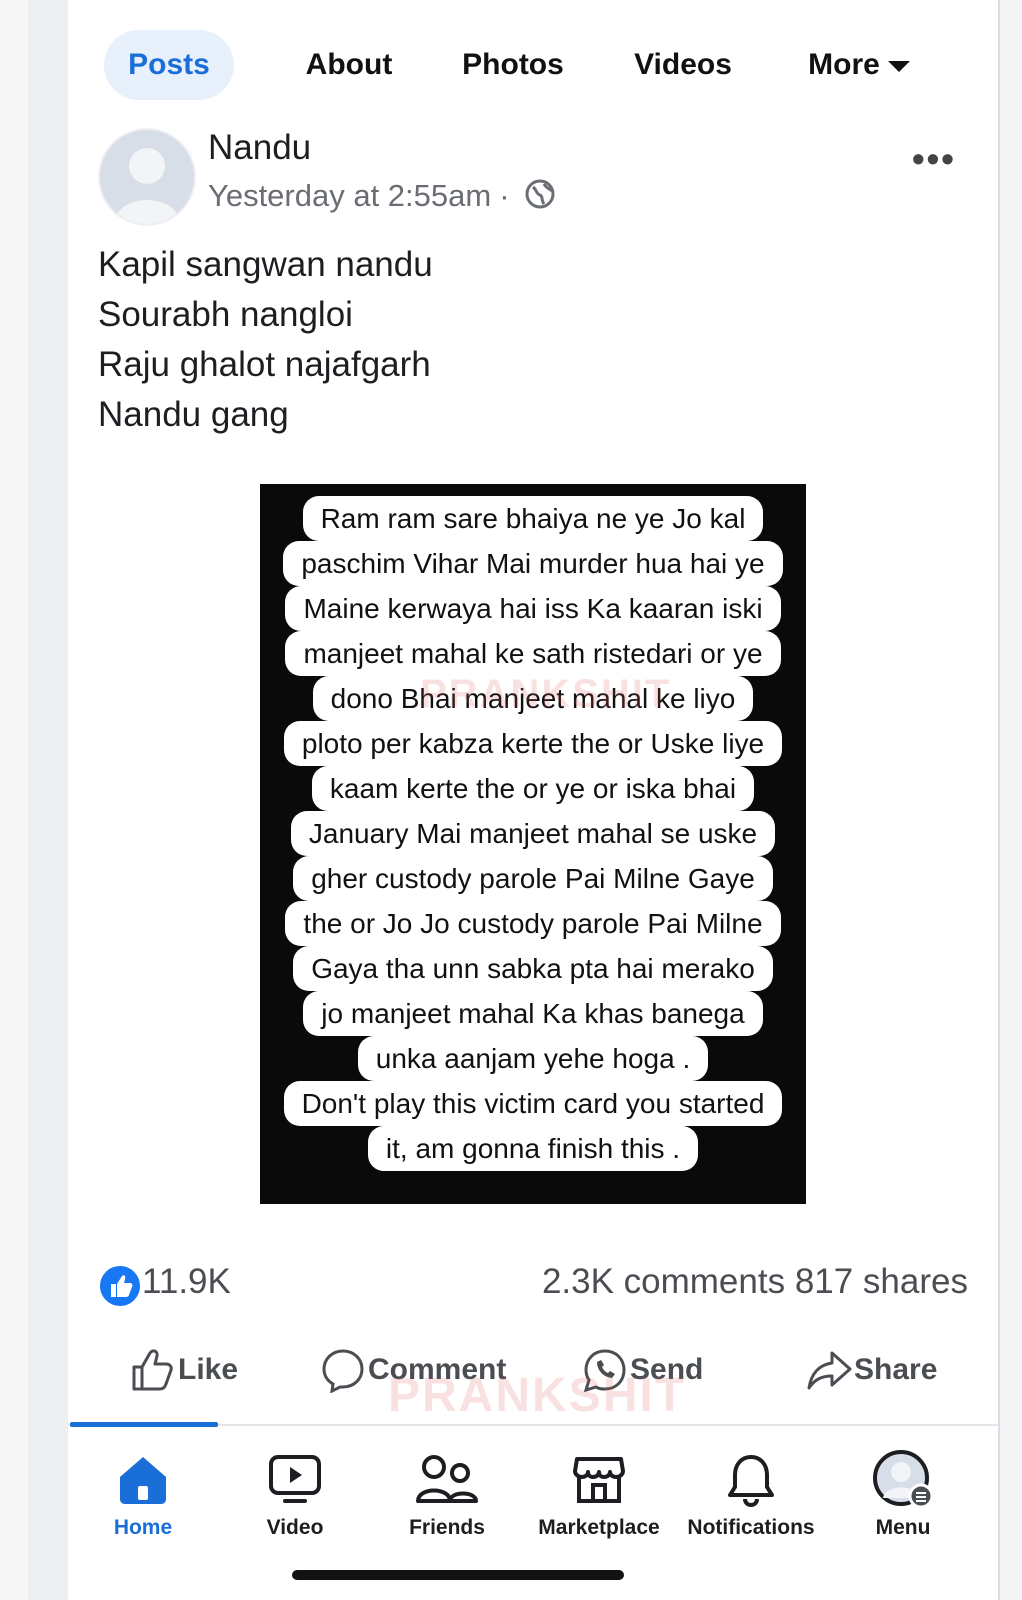  What do you see at coordinates (349, 195) in the screenshot?
I see `post-time: Yesterday at 2:55am` at bounding box center [349, 195].